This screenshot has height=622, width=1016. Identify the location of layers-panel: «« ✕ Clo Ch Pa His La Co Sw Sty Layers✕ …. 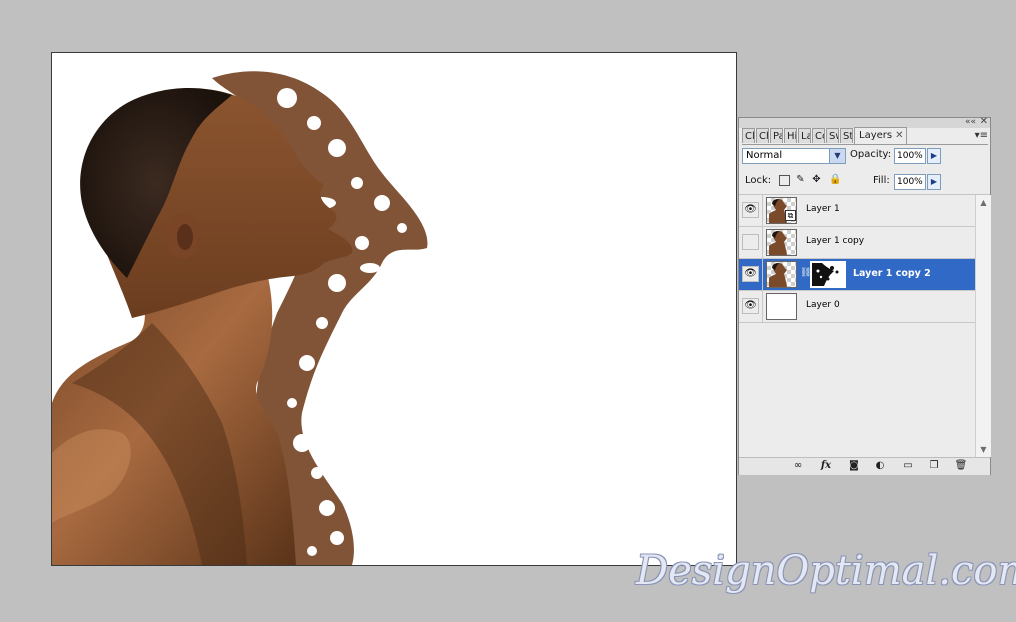
(864, 295).